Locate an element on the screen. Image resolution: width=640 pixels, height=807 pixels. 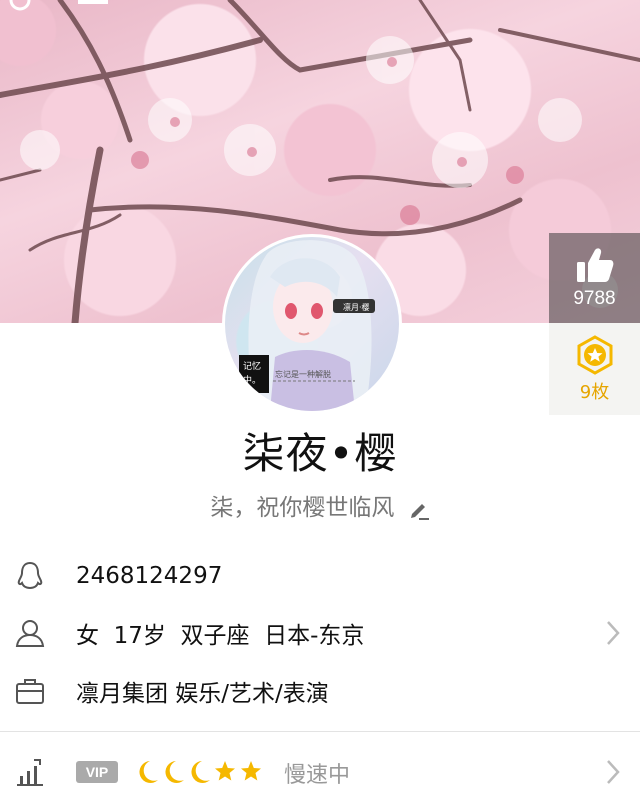
signature-text: 柒，祝你樱世临风 is located at coordinates (302, 508).